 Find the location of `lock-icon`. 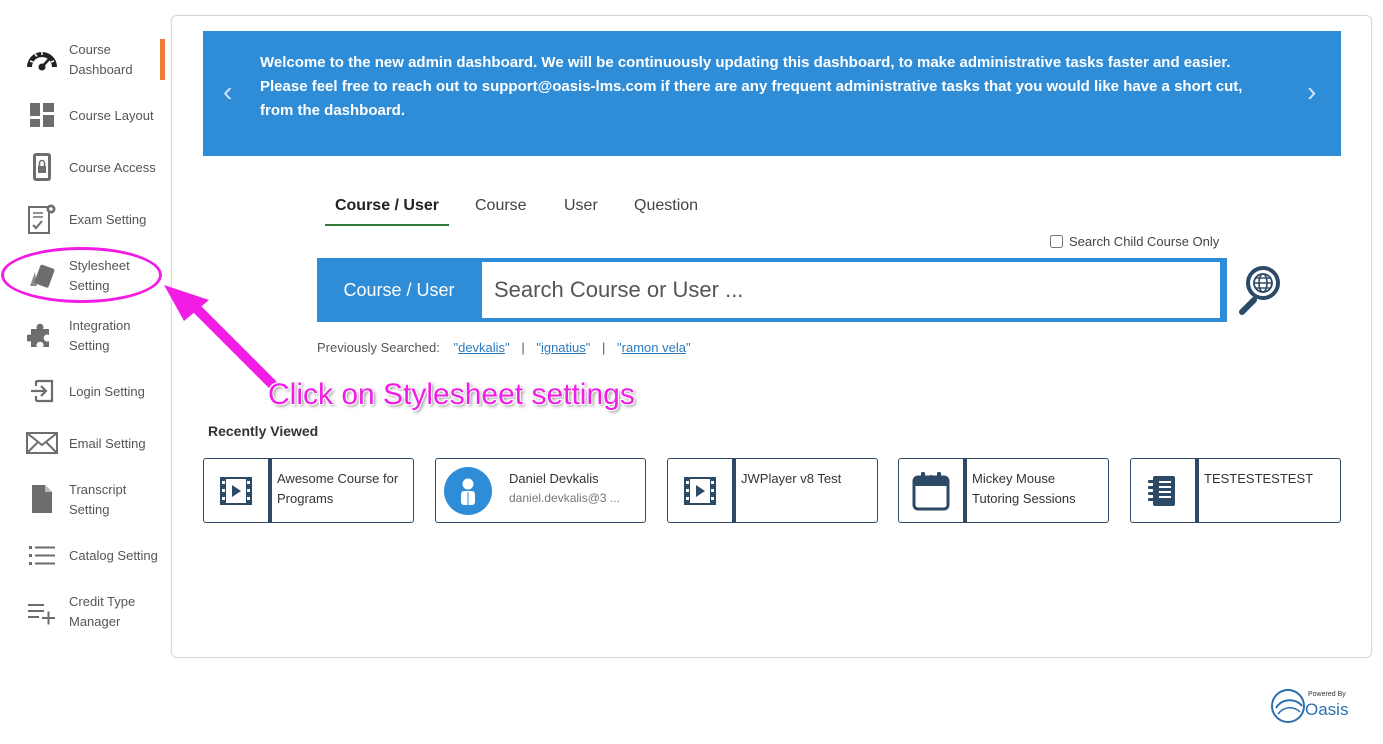

lock-icon is located at coordinates (42, 167).